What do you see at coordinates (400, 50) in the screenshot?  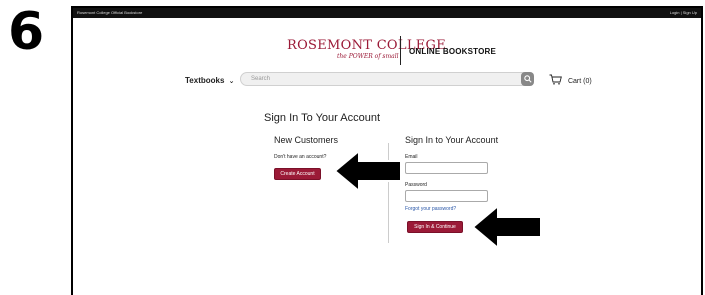 I see `logo-divider` at bounding box center [400, 50].